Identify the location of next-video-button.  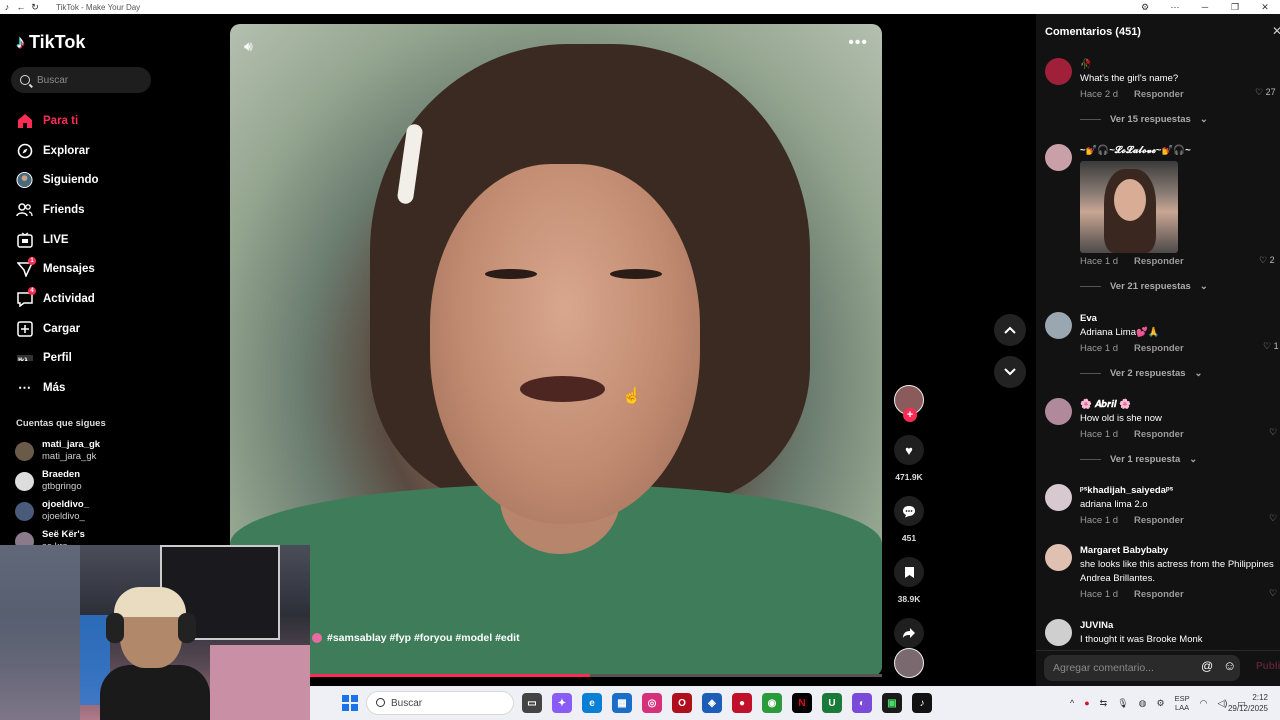
(1010, 372).